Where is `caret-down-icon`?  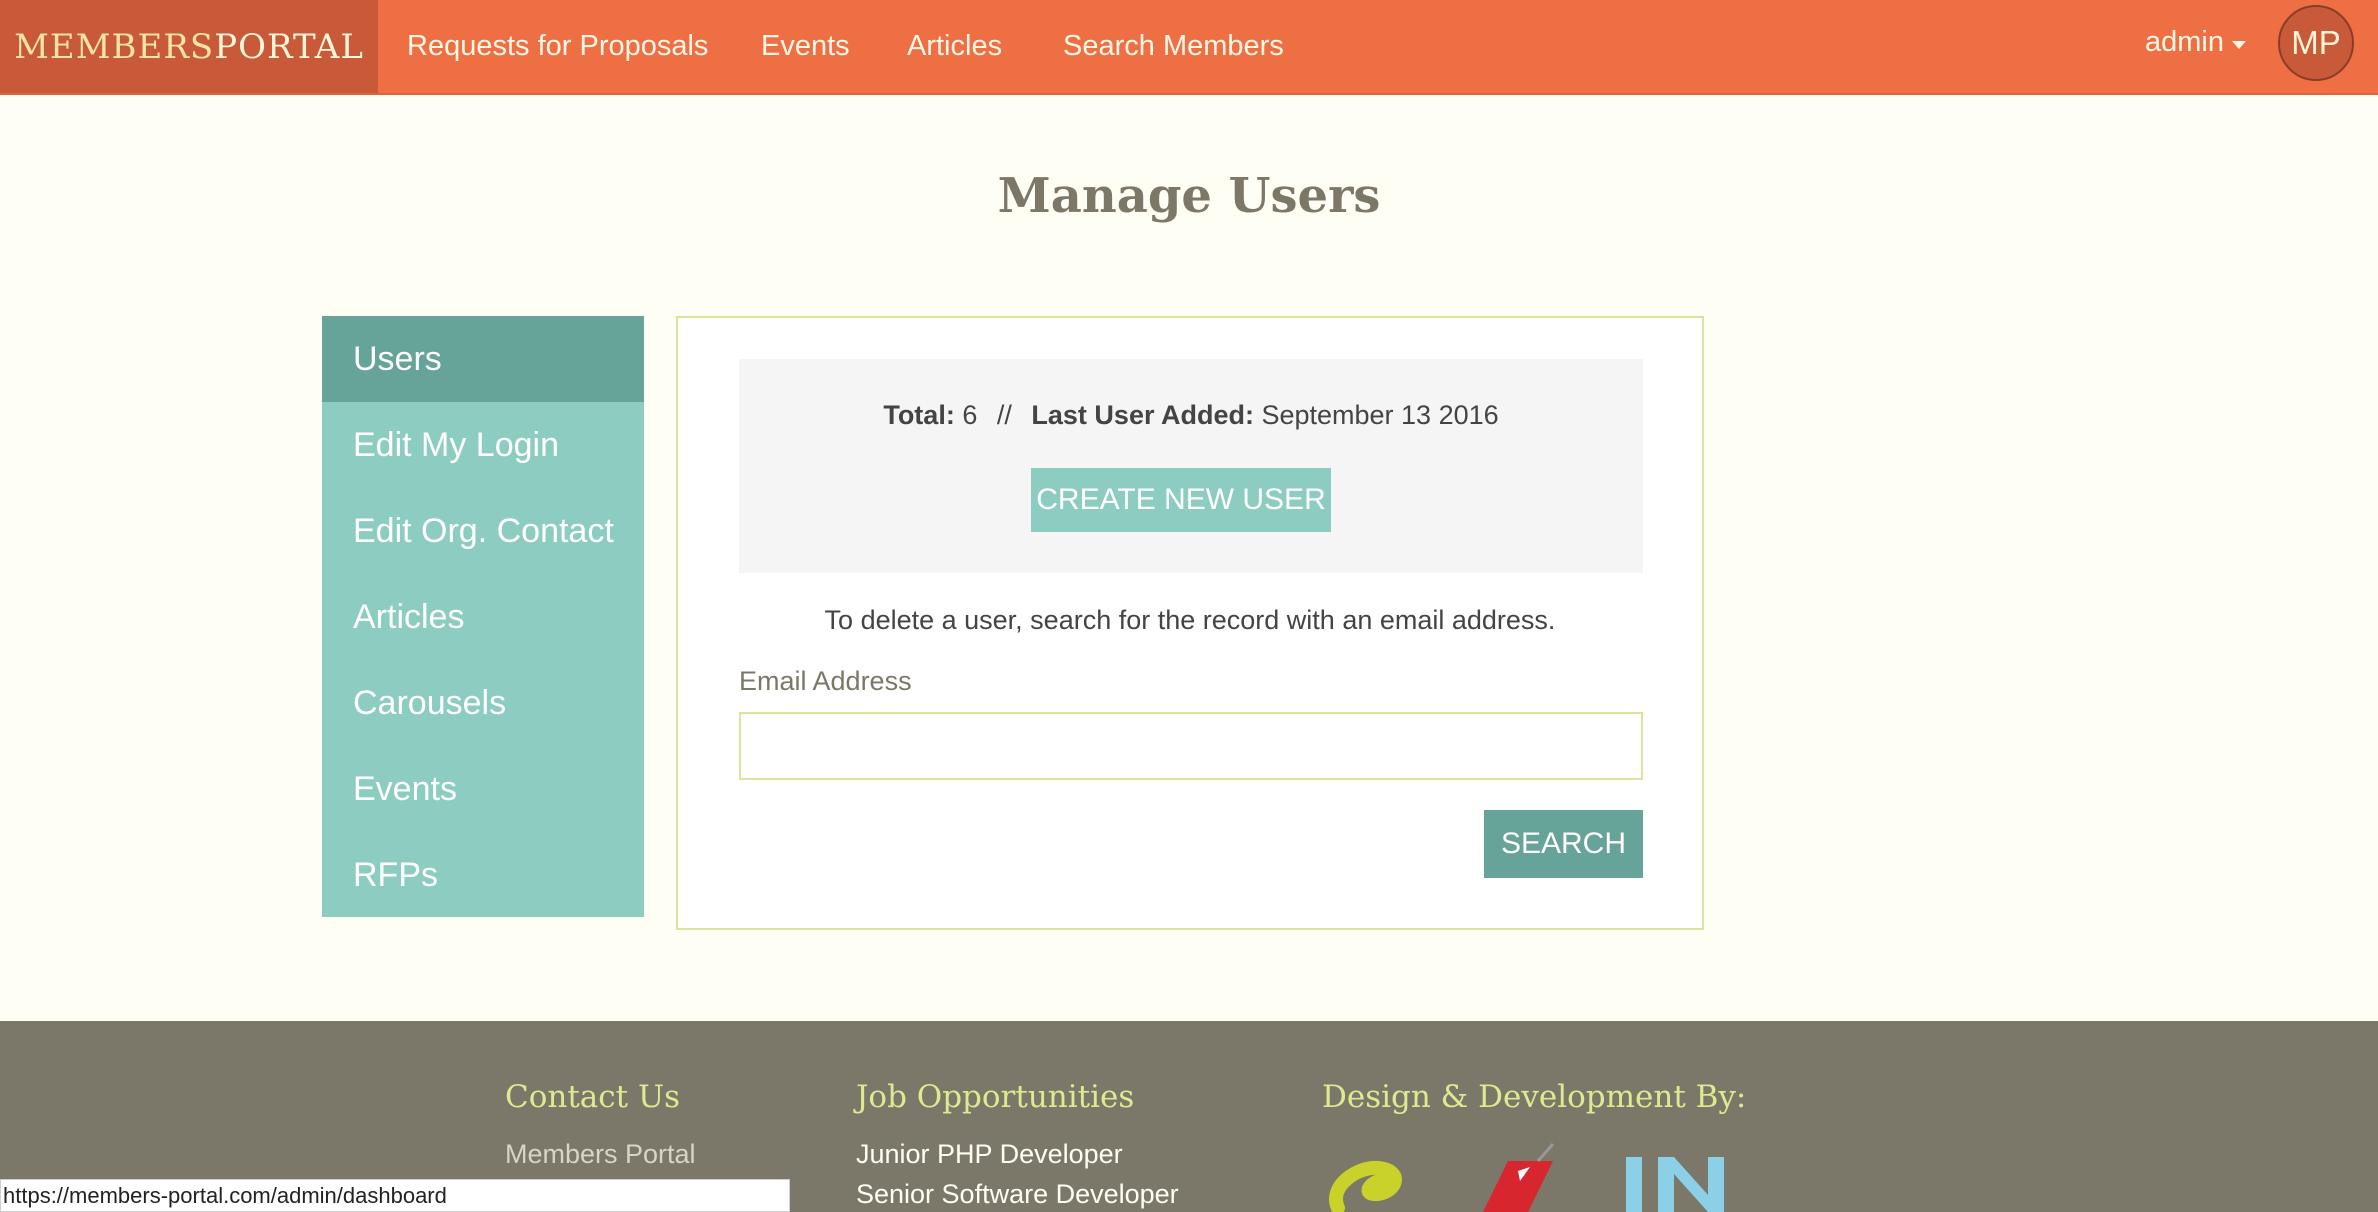
caret-down-icon is located at coordinates (2239, 44).